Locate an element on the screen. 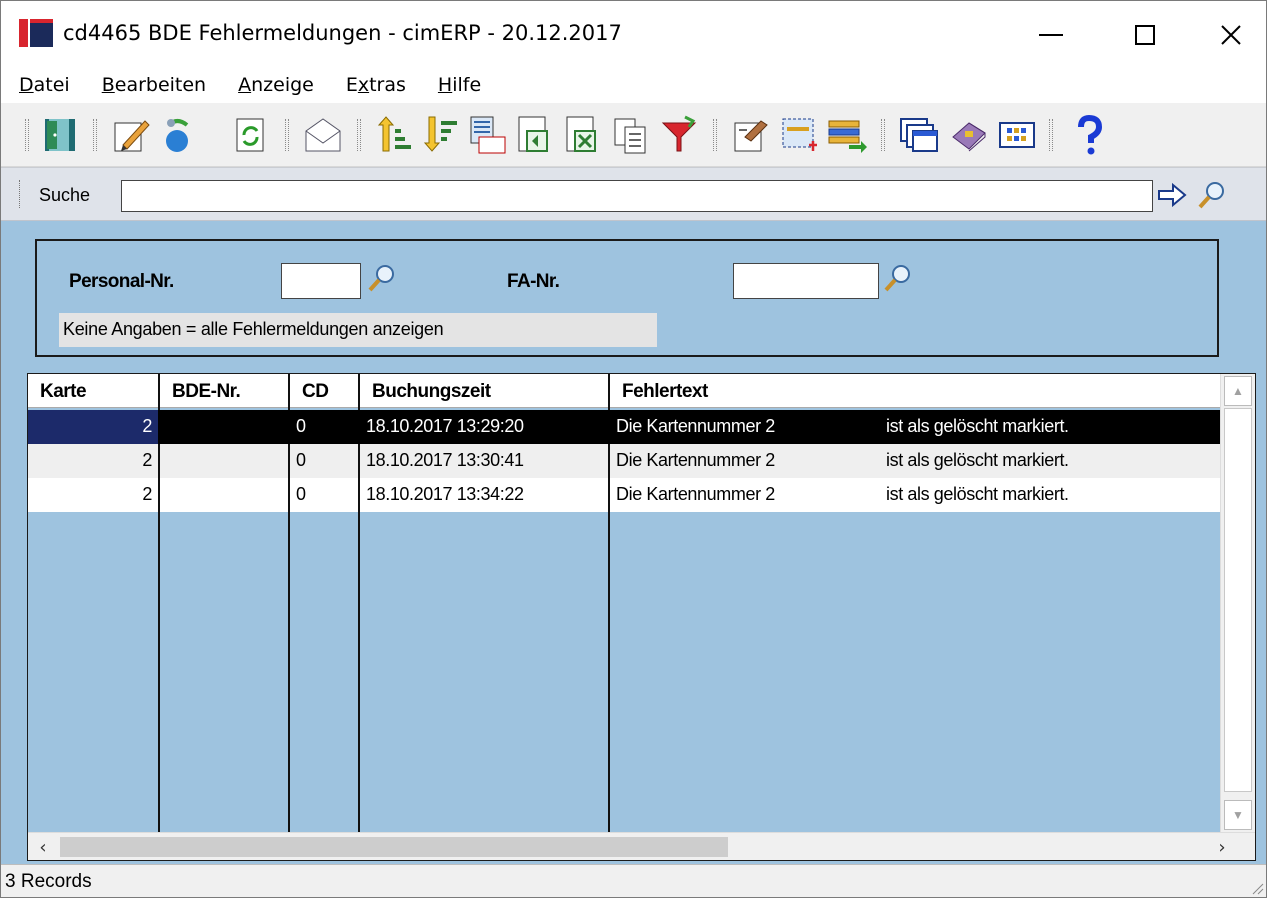  sort-ascending-icon is located at coordinates (395, 135).